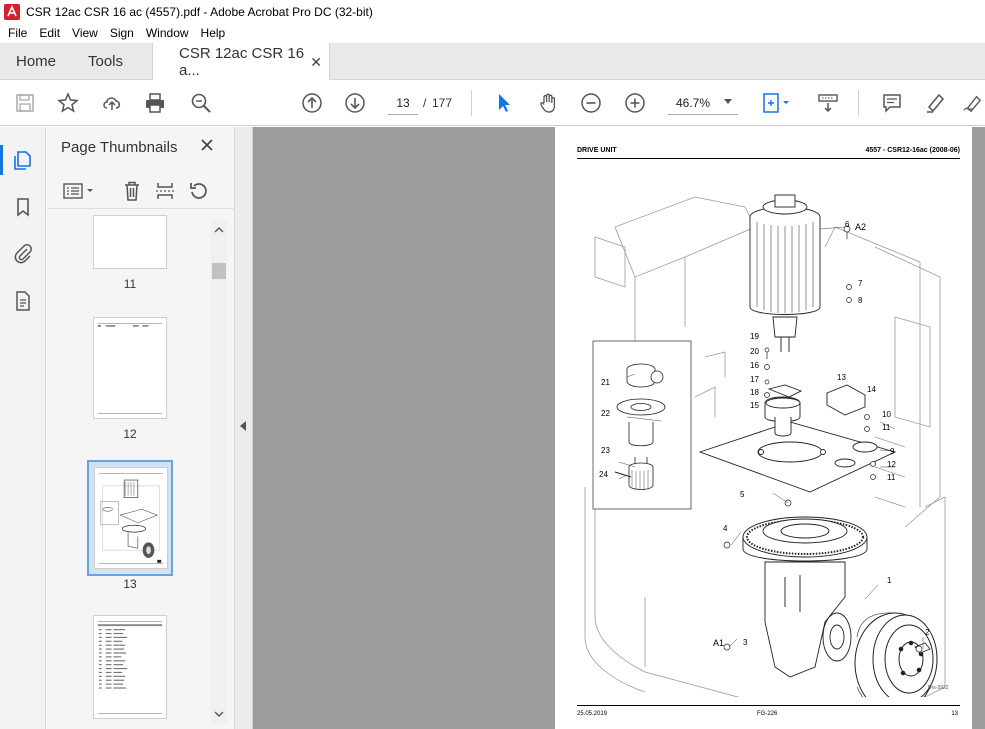  Describe the element at coordinates (155, 103) in the screenshot. I see `print-icon` at that location.